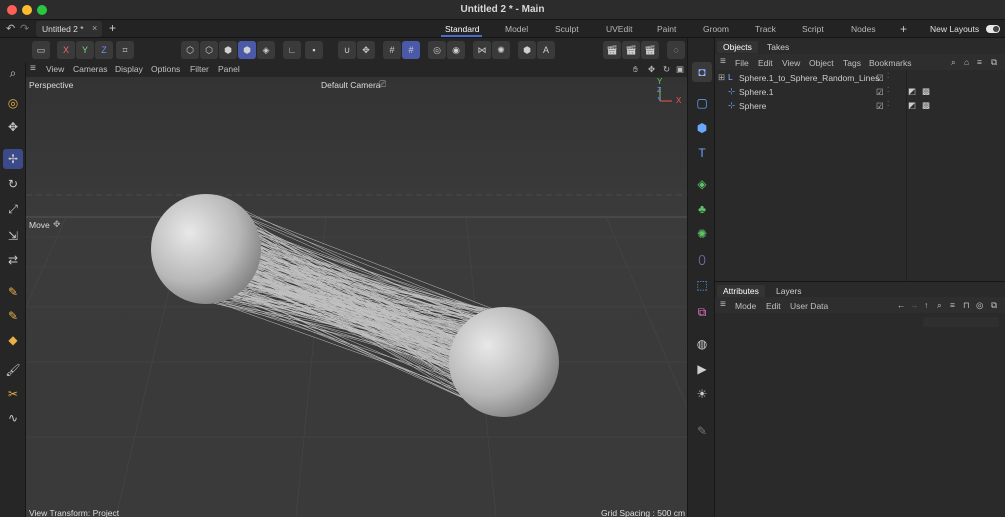  What do you see at coordinates (676, 50) in the screenshot?
I see `render-queue-icon: ◌` at bounding box center [676, 50].